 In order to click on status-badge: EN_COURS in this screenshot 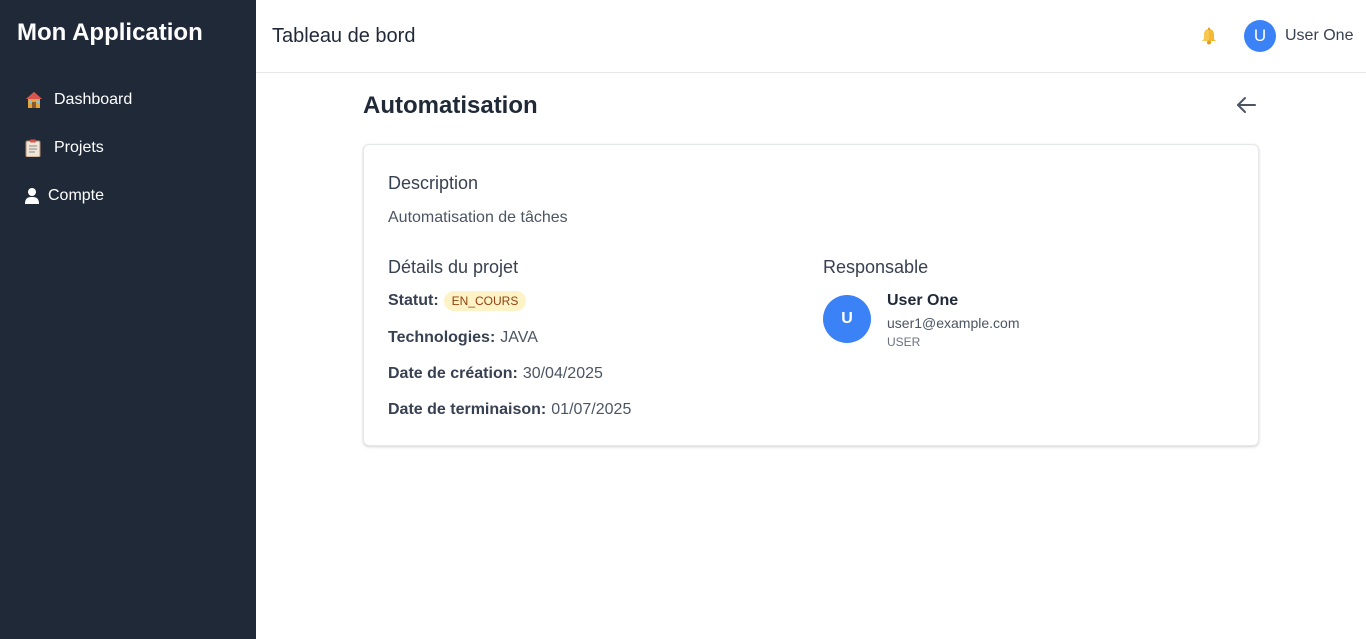, I will do `click(485, 301)`.